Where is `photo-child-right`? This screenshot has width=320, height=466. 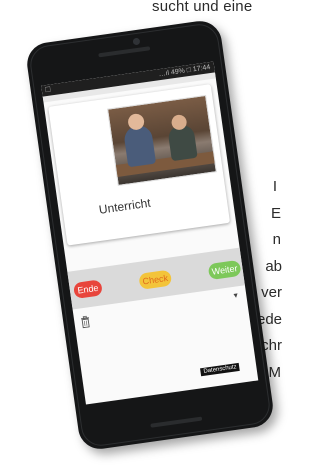 photo-child-right is located at coordinates (182, 137).